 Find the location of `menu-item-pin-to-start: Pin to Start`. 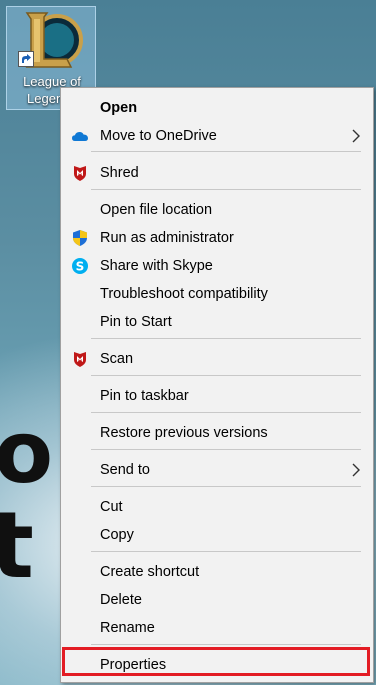

menu-item-pin-to-start: Pin to Start is located at coordinates (217, 322).